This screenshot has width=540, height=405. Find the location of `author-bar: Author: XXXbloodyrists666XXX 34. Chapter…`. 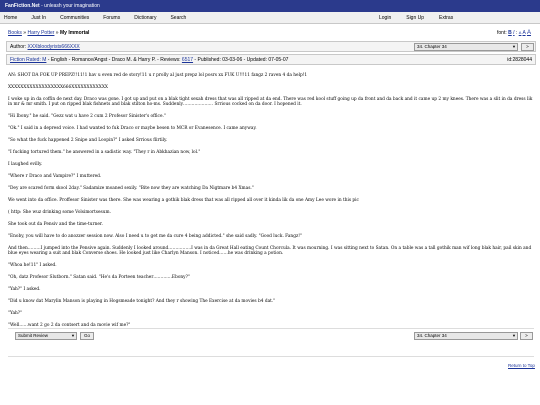

author-bar: Author: XXXbloodyrists666XXX 34. Chapter… is located at coordinates (271, 46).